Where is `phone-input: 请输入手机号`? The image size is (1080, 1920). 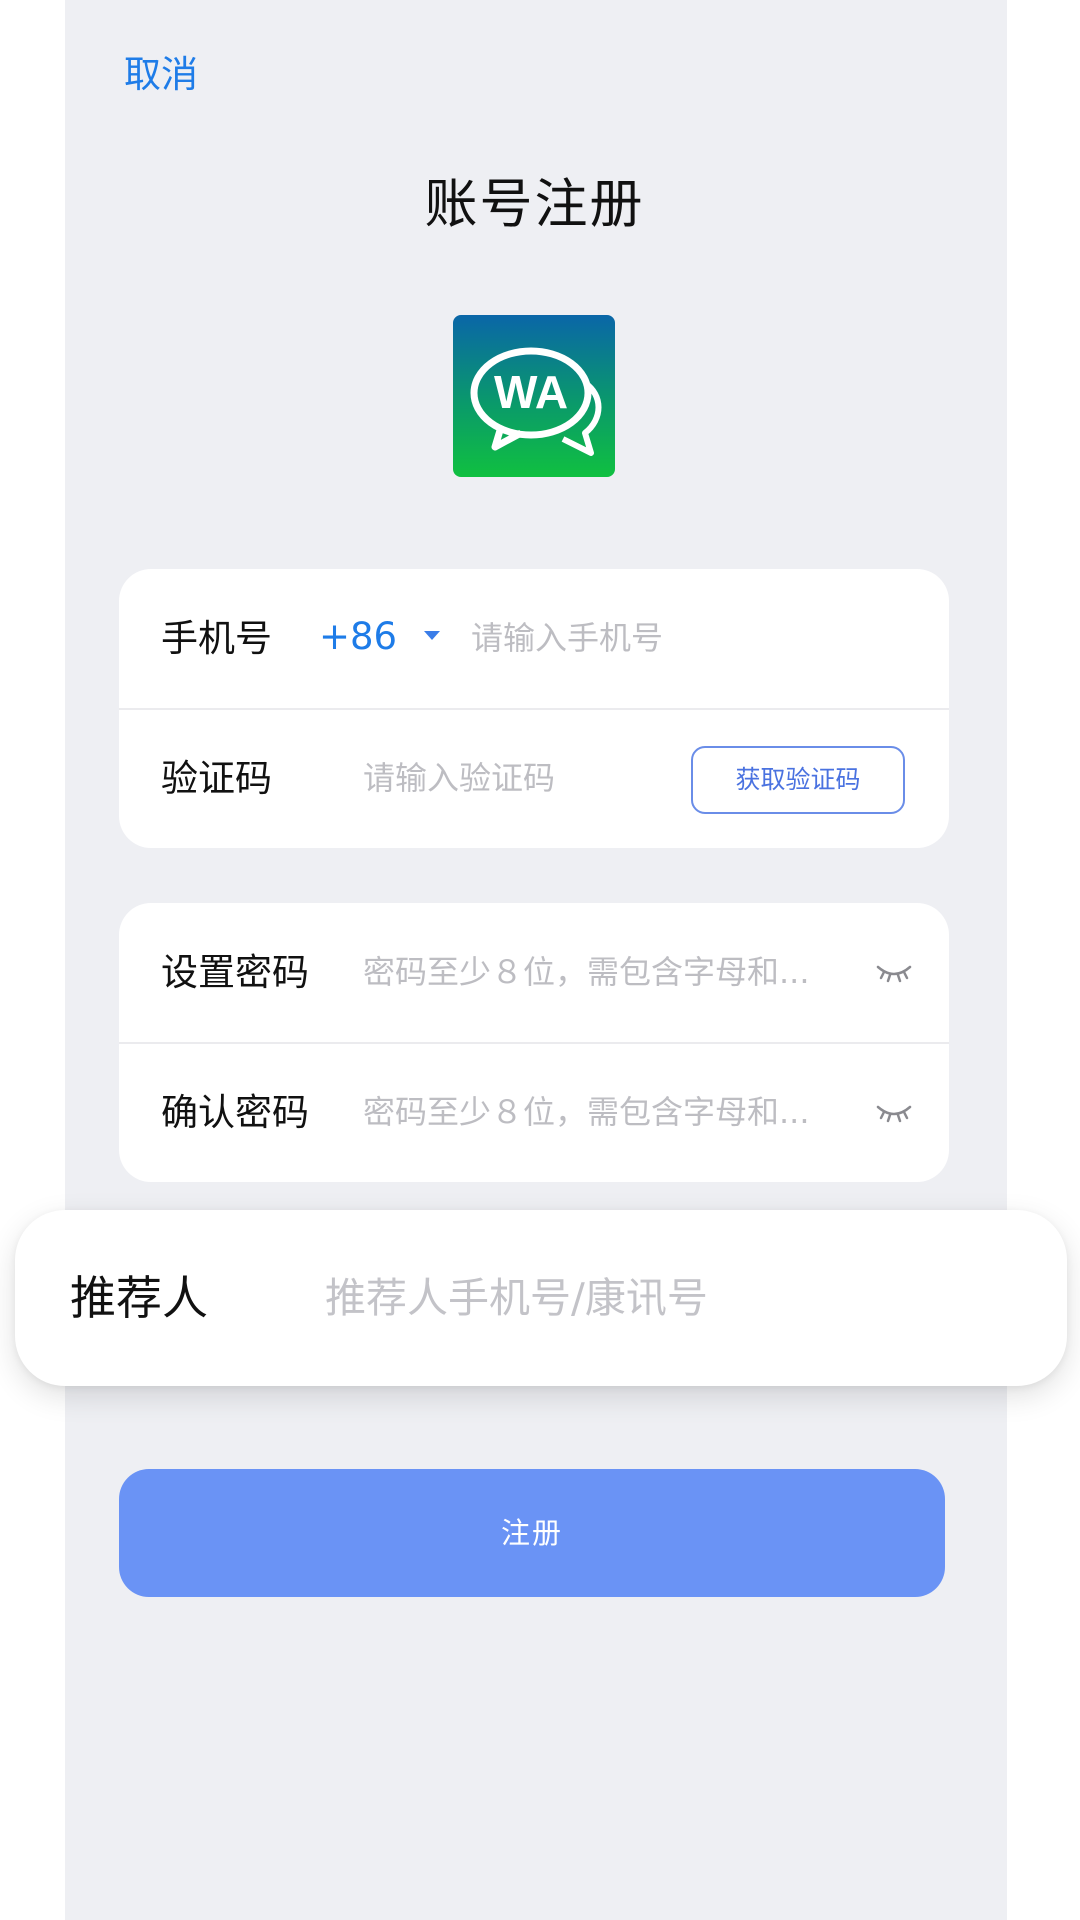 phone-input: 请输入手机号 is located at coordinates (691, 638).